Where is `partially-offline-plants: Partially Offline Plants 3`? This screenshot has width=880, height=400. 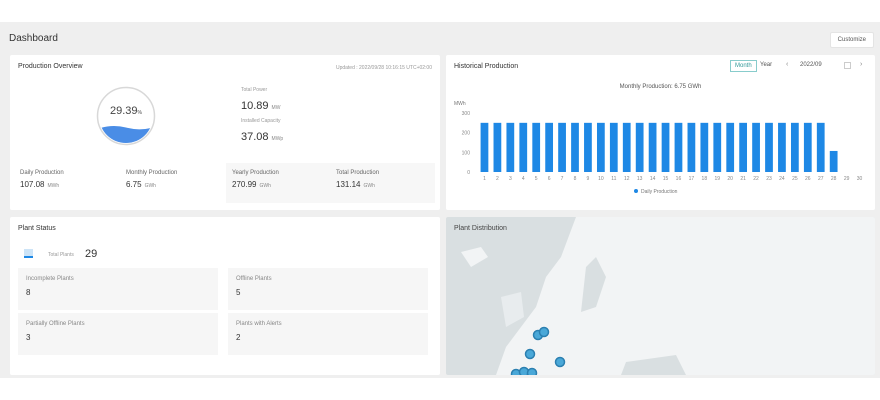 partially-offline-plants: Partially Offline Plants 3 is located at coordinates (118, 334).